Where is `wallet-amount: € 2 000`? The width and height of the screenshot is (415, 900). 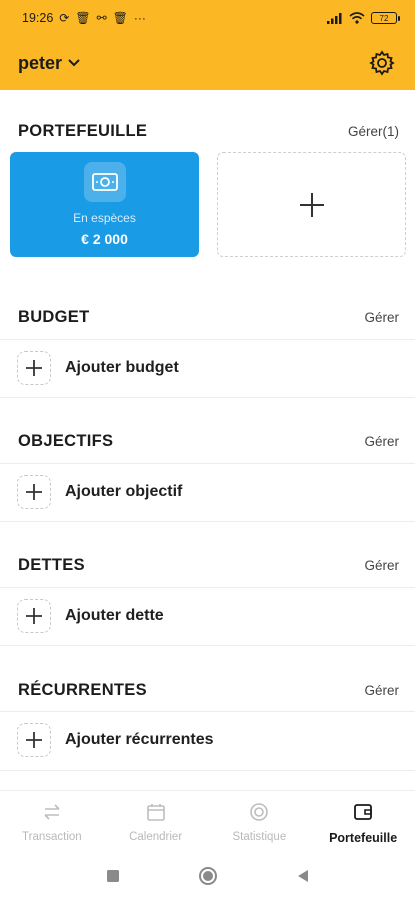 wallet-amount: € 2 000 is located at coordinates (104, 239).